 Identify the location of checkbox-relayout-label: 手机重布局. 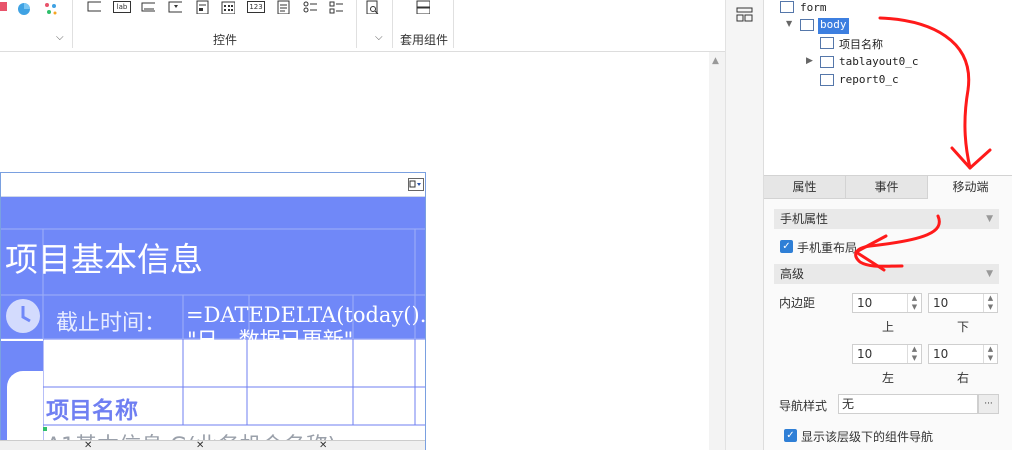
(827, 248).